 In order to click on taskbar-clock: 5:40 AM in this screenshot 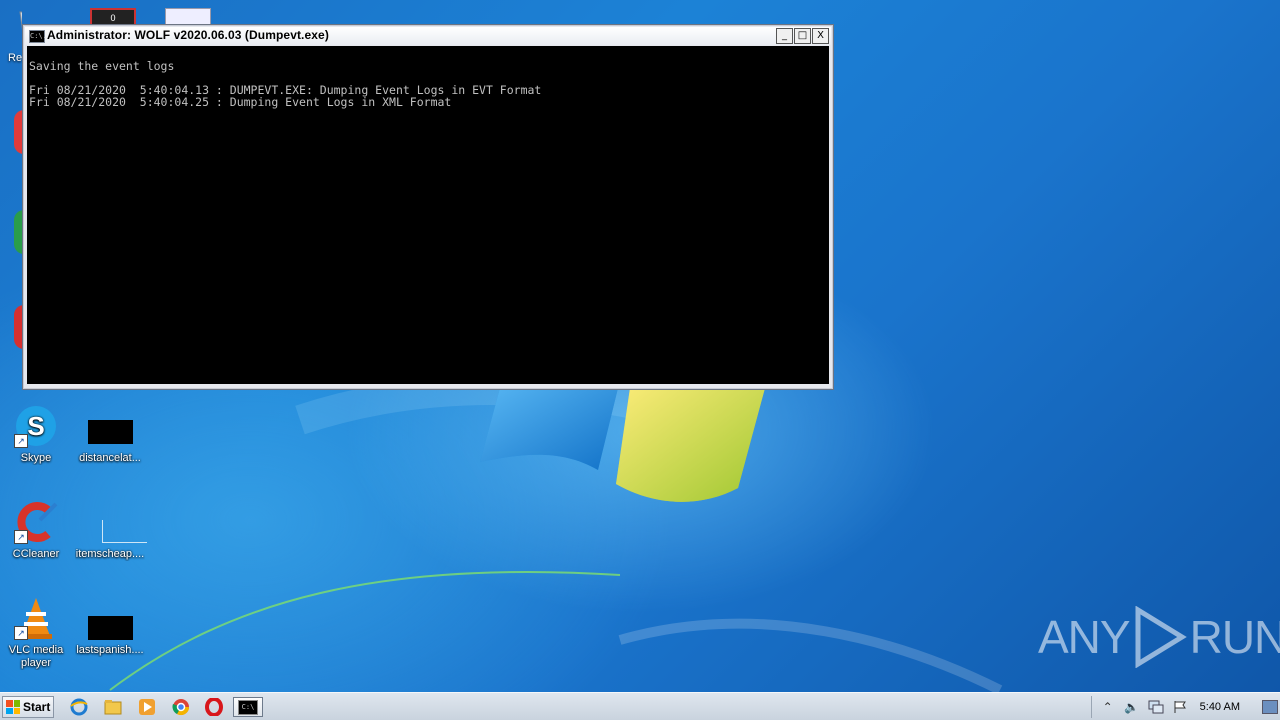, I will do `click(1220, 707)`.